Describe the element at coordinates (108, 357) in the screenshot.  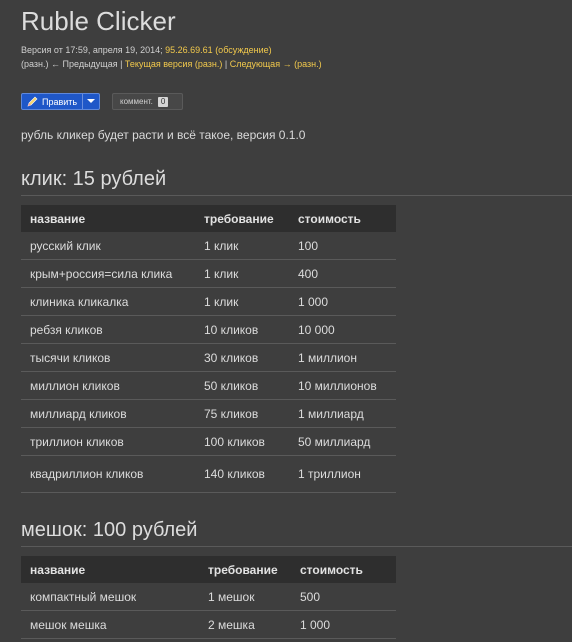
I see `cell-name: тысячи кликов` at that location.